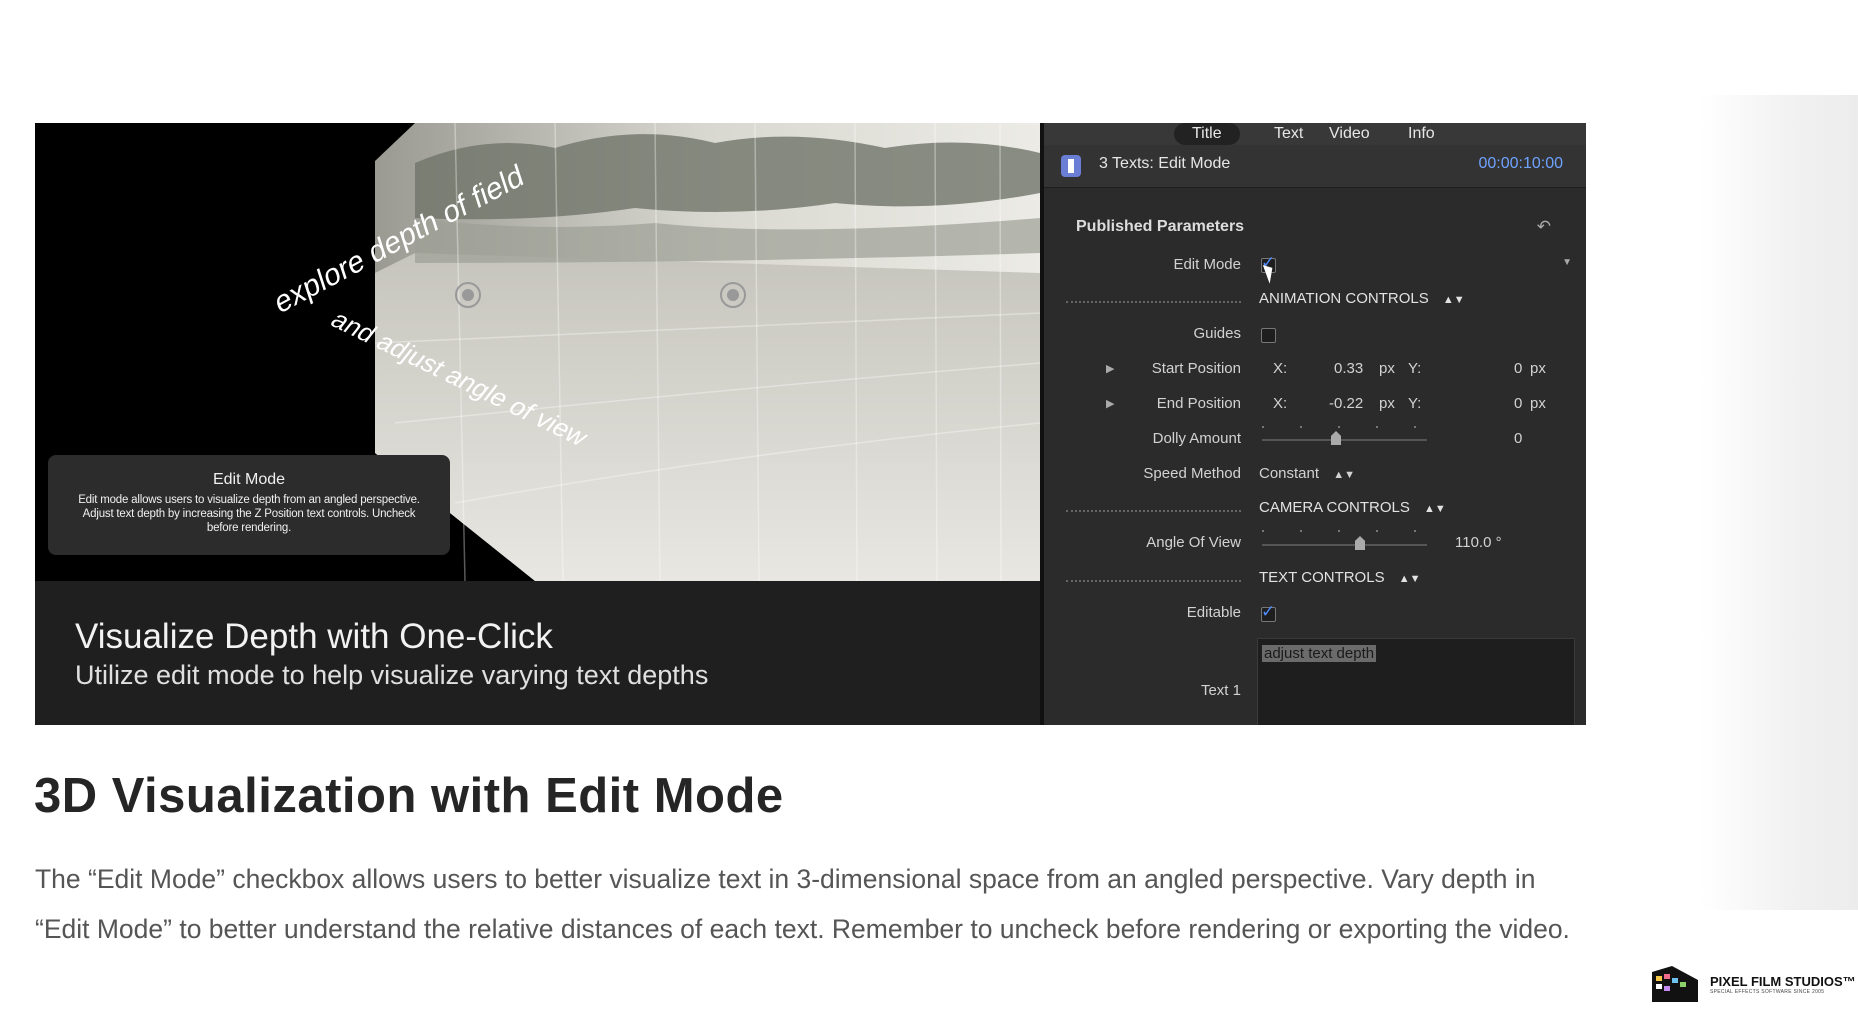 The width and height of the screenshot is (1858, 1028). Describe the element at coordinates (1207, 134) in the screenshot. I see `tab-title: Title` at that location.